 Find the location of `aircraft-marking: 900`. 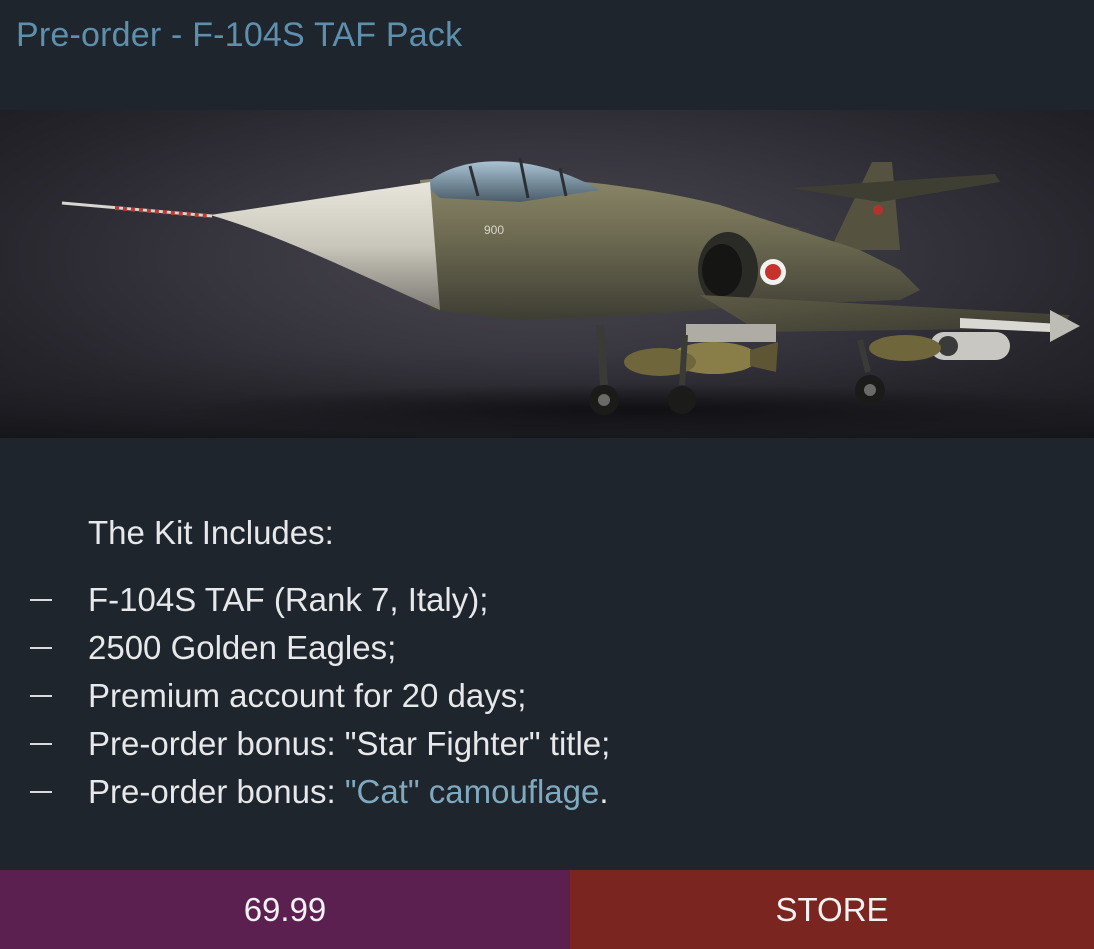

aircraft-marking: 900 is located at coordinates (494, 230).